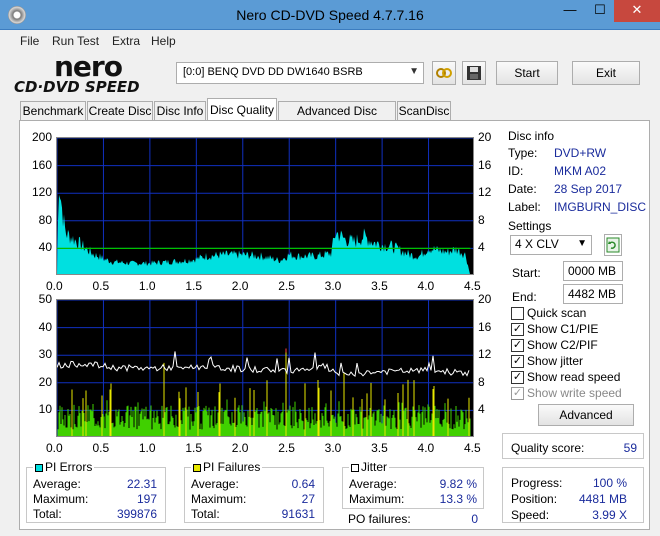 This screenshot has height=536, width=660. What do you see at coordinates (377, 499) in the screenshot?
I see `jitter-maximum-label: Maximum:` at bounding box center [377, 499].